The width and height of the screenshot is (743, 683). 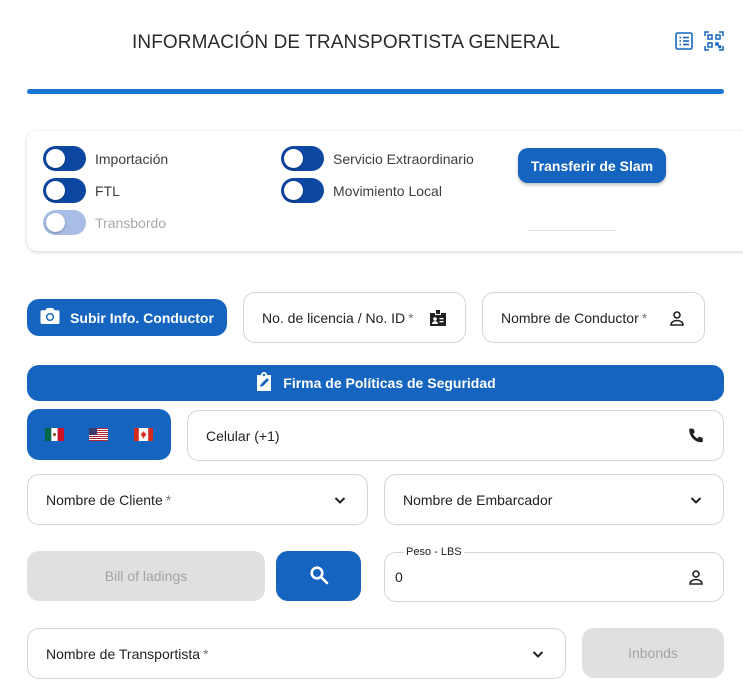 I want to click on client-name-label: Nombre de Cliente, so click(x=104, y=499).